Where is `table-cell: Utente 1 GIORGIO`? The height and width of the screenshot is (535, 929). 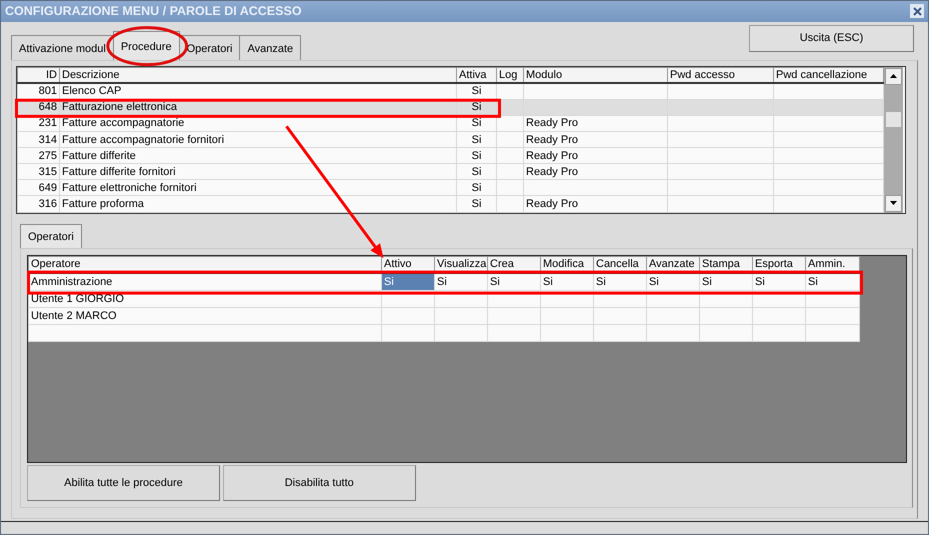 table-cell: Utente 1 GIORGIO is located at coordinates (205, 299).